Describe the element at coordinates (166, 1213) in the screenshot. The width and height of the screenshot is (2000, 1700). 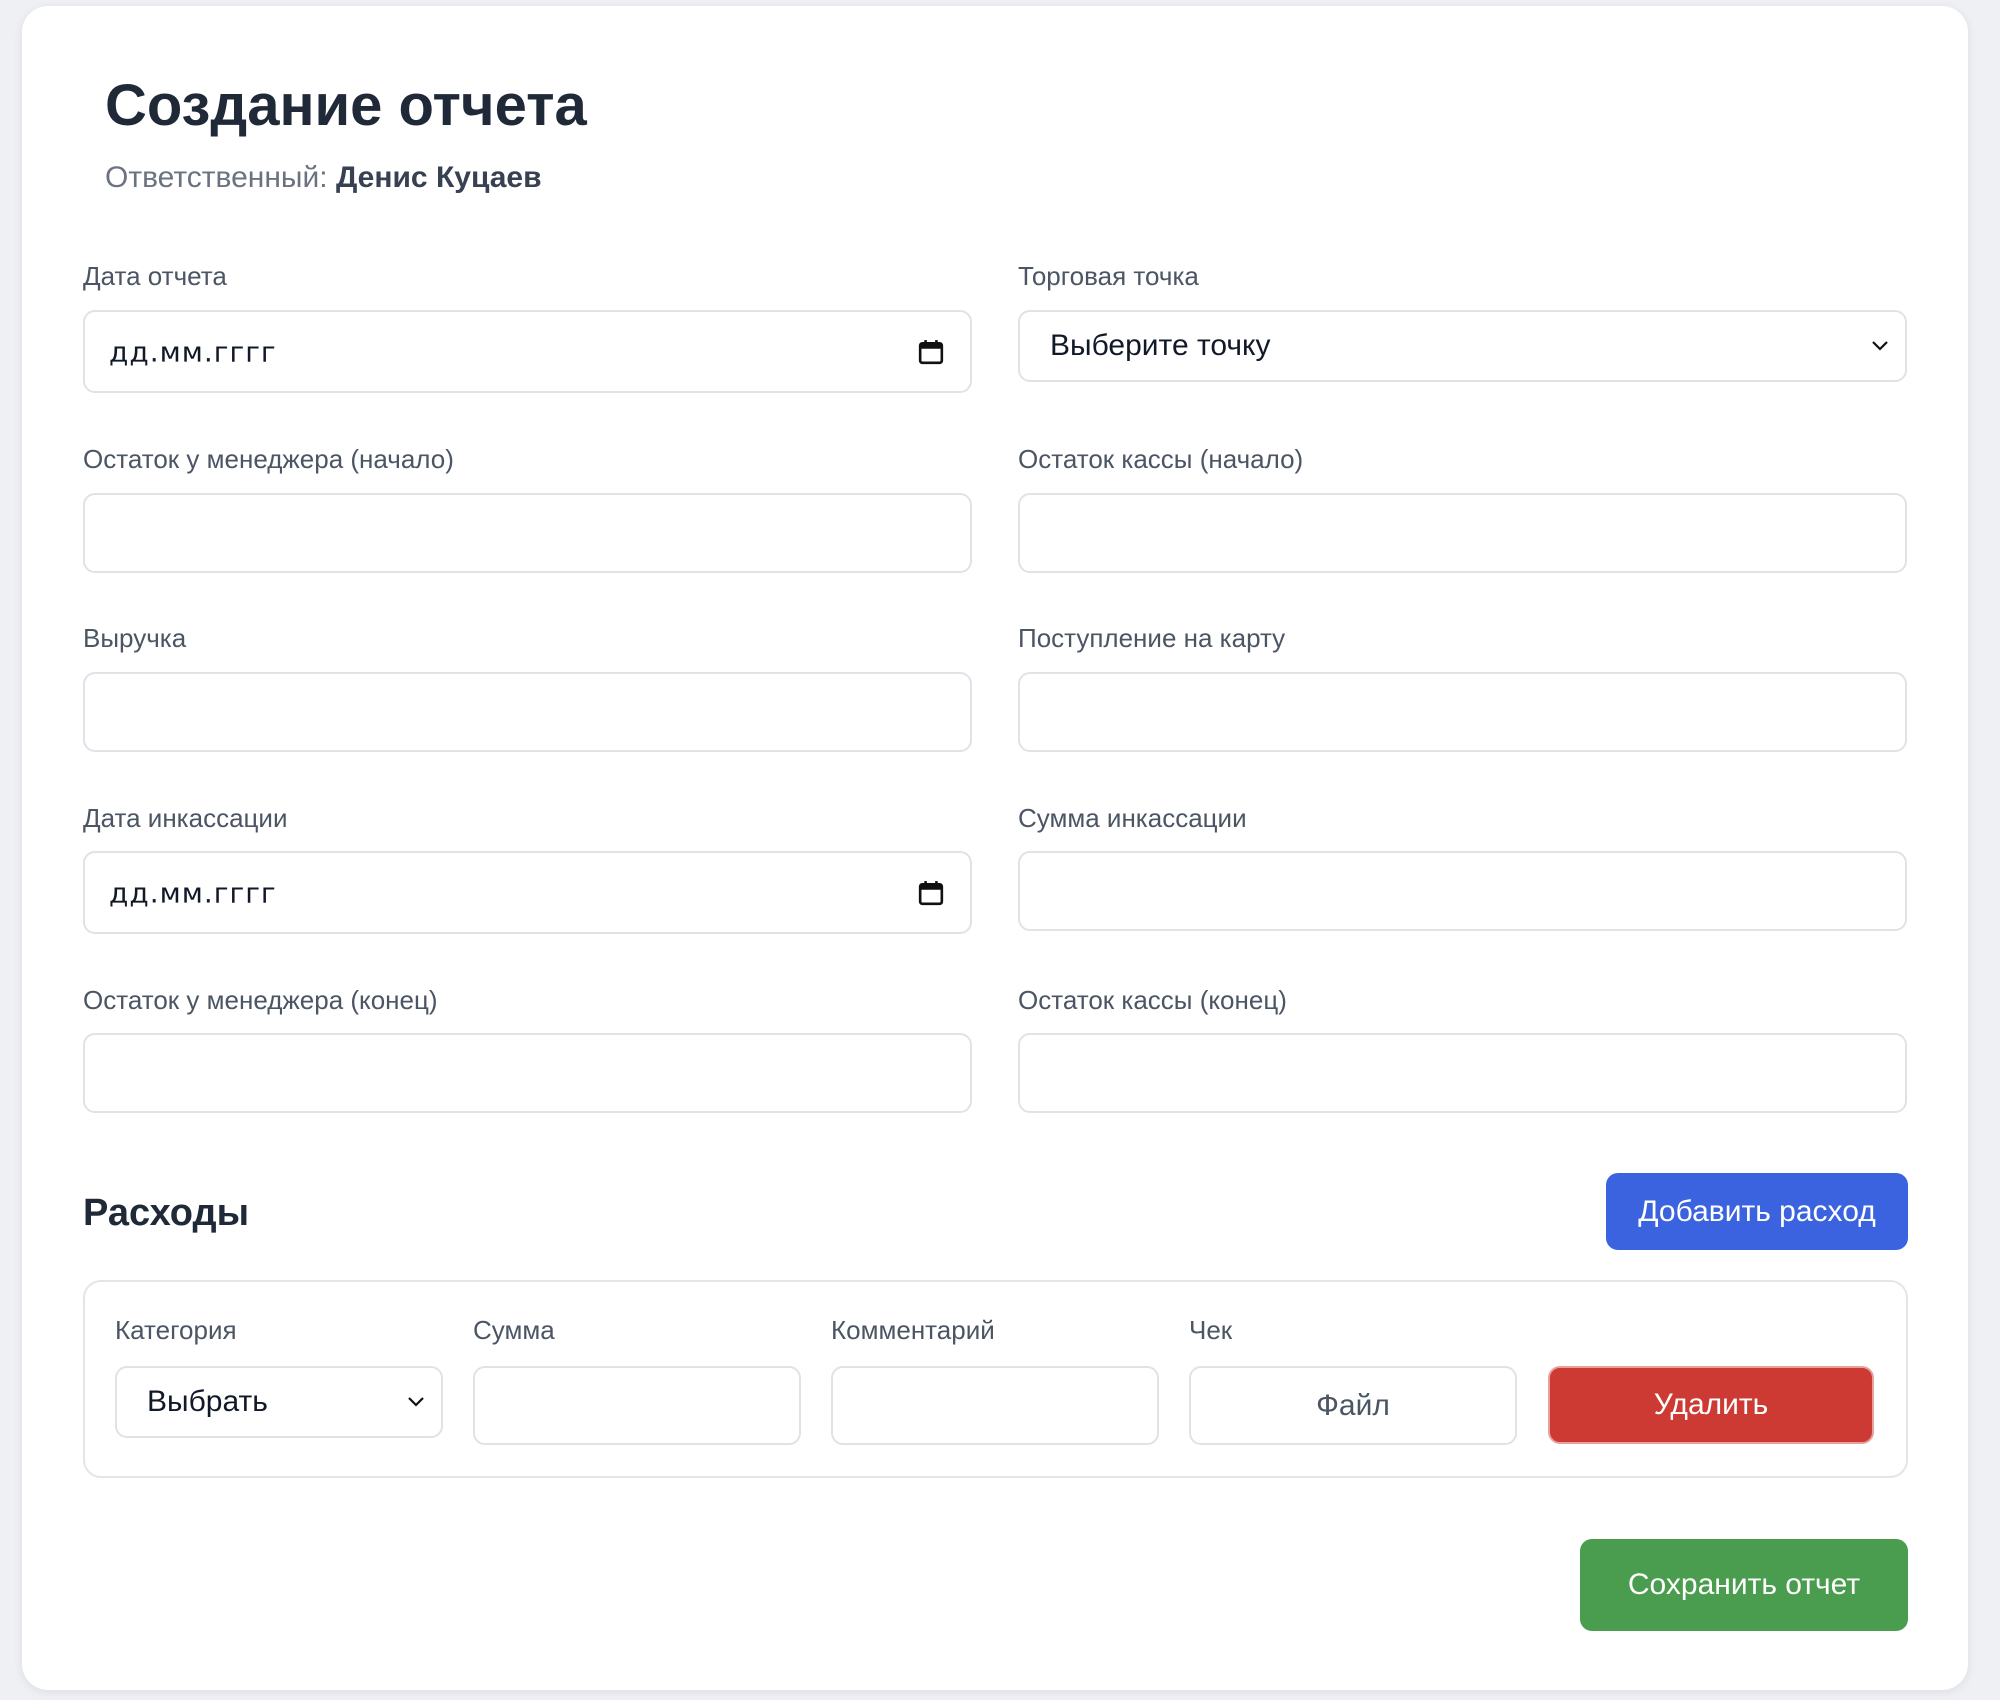
I see `expenses-title: Расходы` at that location.